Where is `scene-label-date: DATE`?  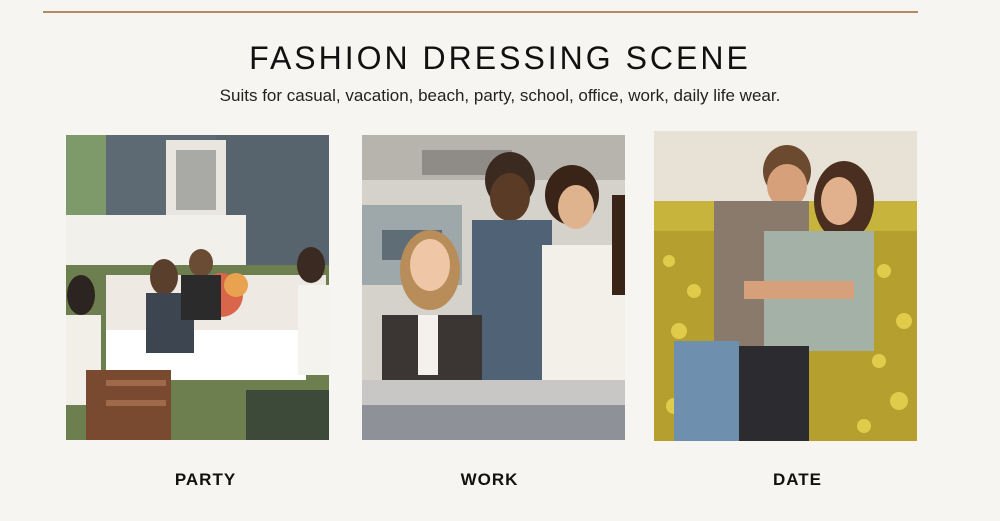 scene-label-date: DATE is located at coordinates (797, 479).